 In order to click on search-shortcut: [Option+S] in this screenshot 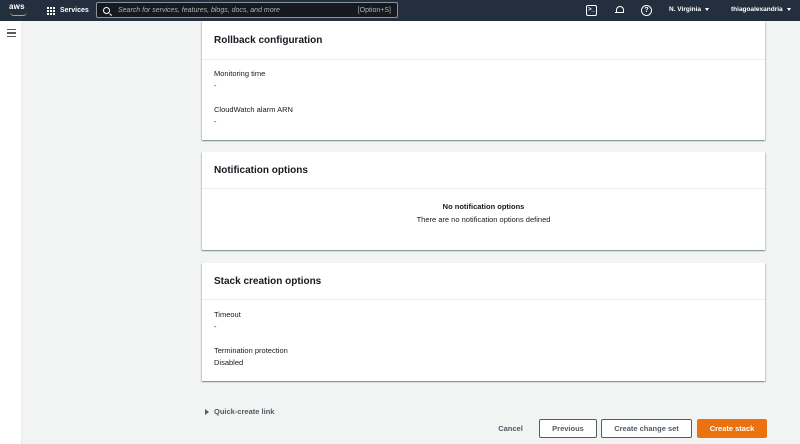, I will do `click(374, 10)`.